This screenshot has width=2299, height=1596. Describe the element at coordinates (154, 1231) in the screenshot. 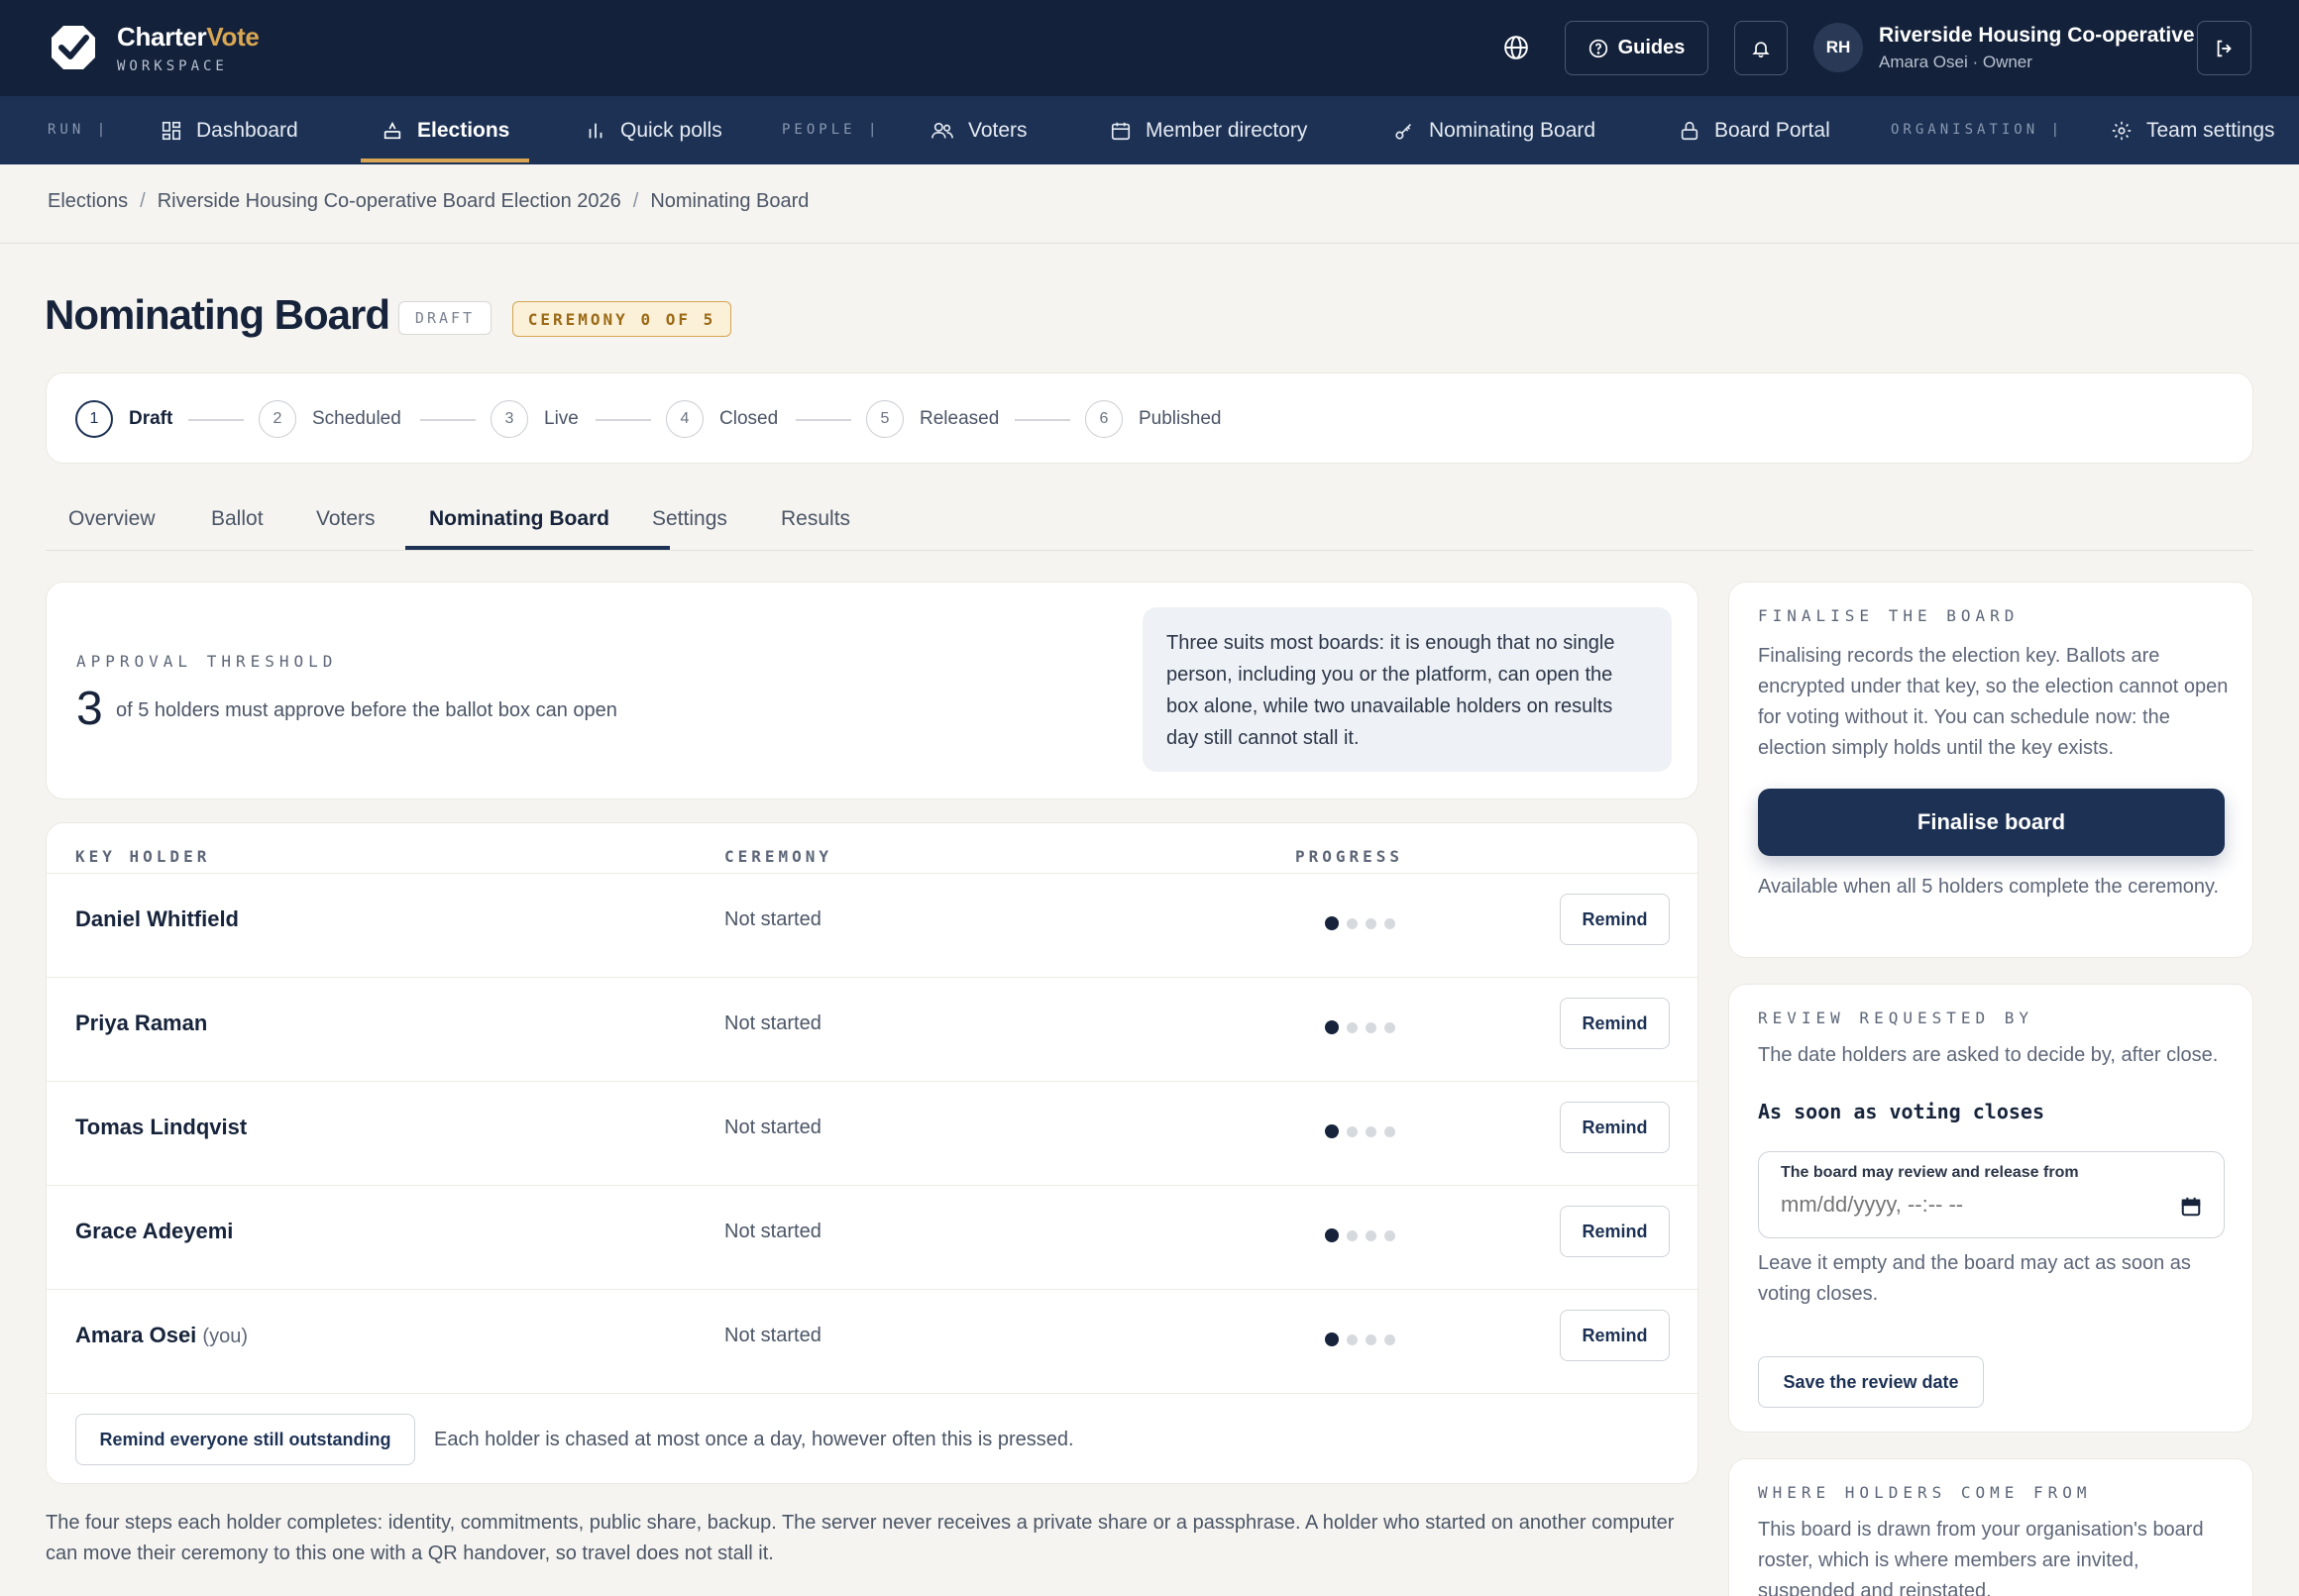

I see `holder-name: Grace Adeyemi` at that location.